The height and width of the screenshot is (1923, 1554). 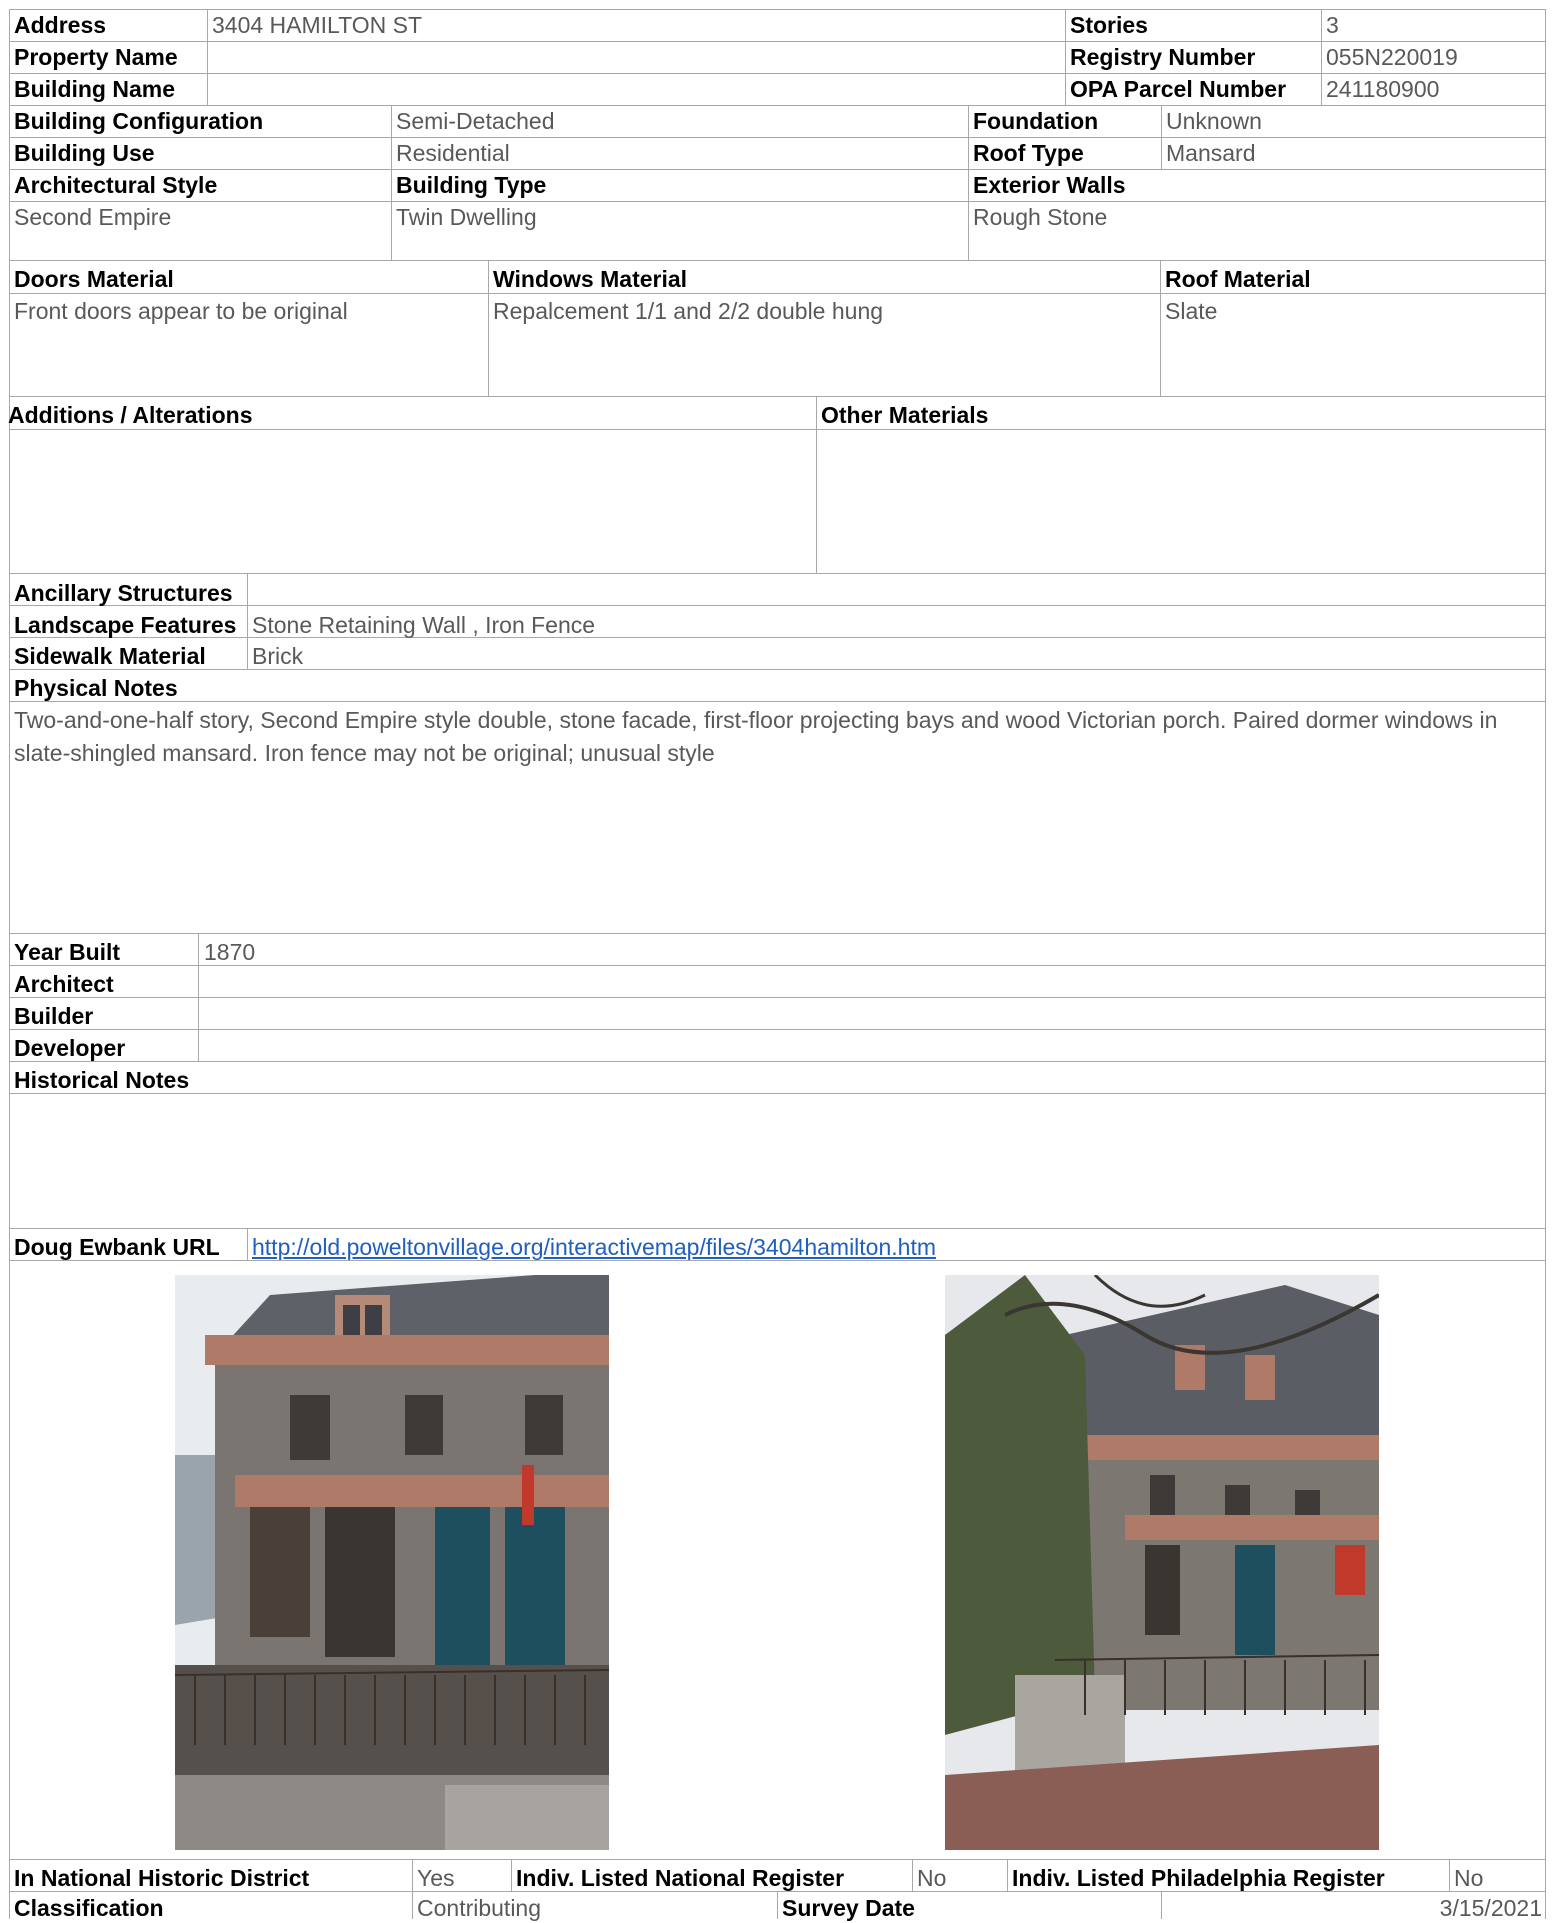 What do you see at coordinates (1238, 279) in the screenshot?
I see `roof-material-label: Roof Material` at bounding box center [1238, 279].